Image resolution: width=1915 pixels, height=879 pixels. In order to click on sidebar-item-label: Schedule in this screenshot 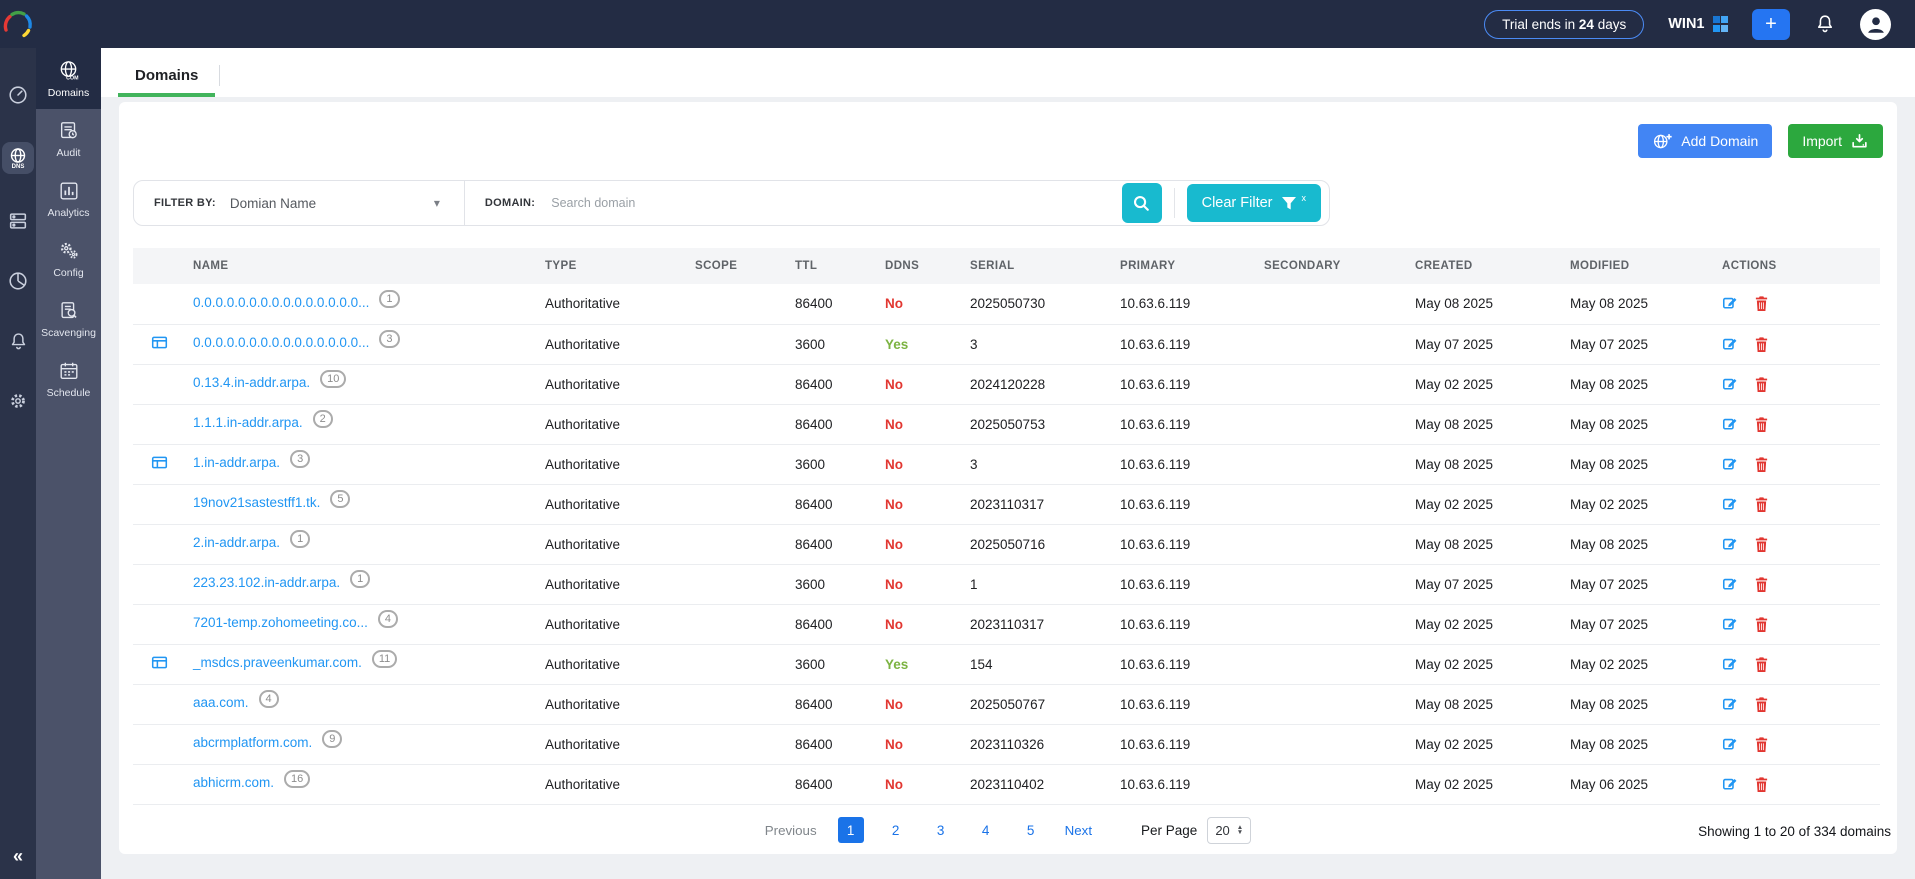, I will do `click(68, 393)`.